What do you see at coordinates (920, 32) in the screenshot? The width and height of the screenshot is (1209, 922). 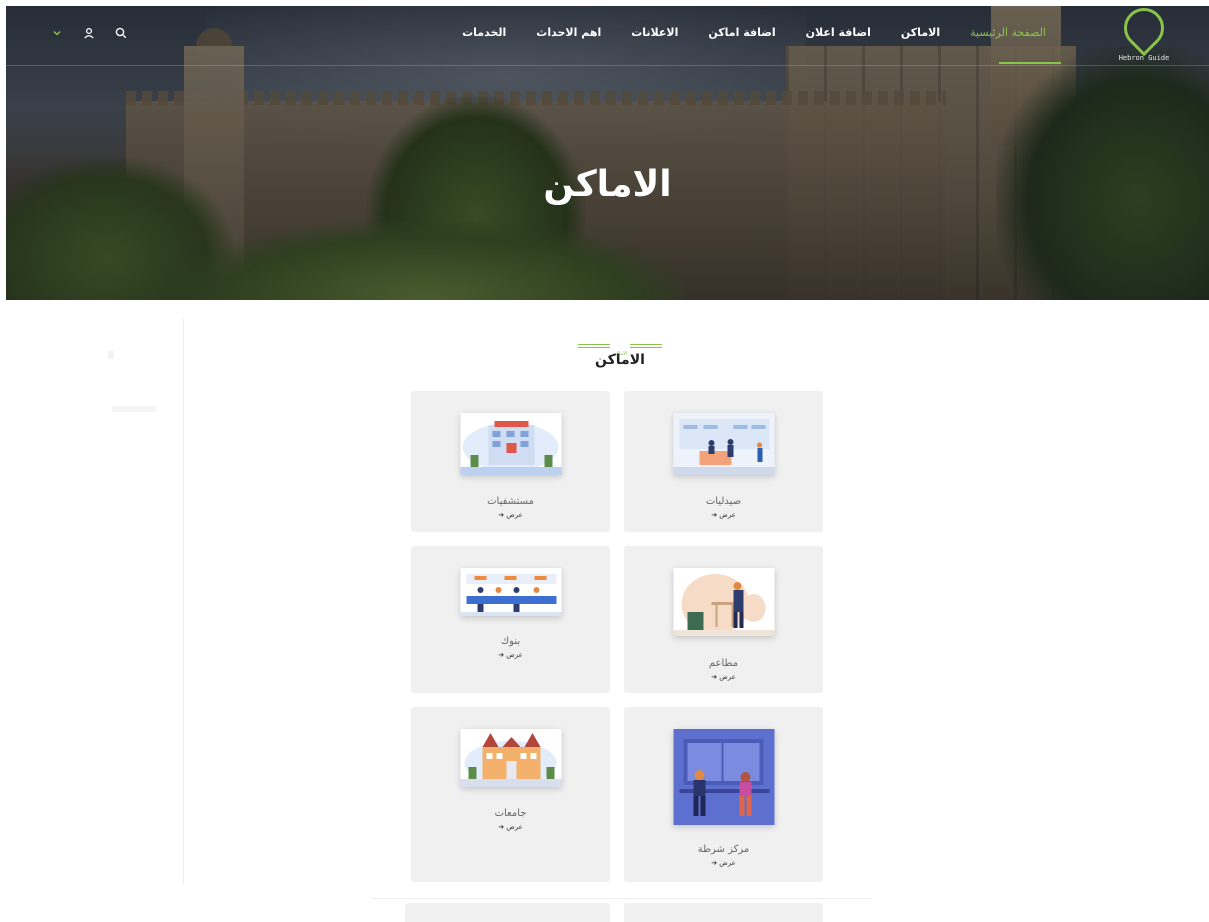 I see `nav-item-places: الاماكن` at bounding box center [920, 32].